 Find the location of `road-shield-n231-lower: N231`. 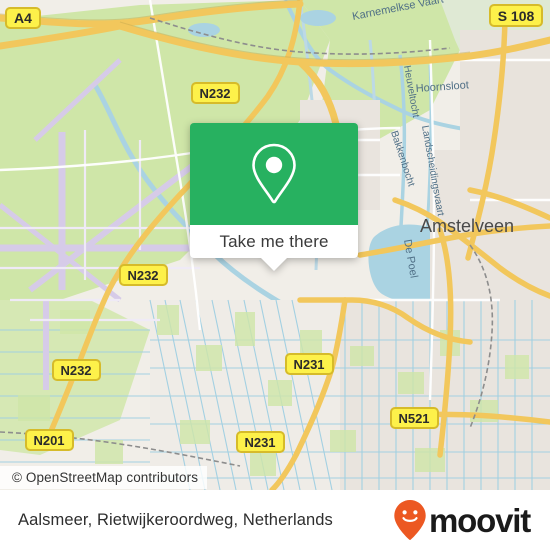

road-shield-n231-lower: N231 is located at coordinates (260, 442).